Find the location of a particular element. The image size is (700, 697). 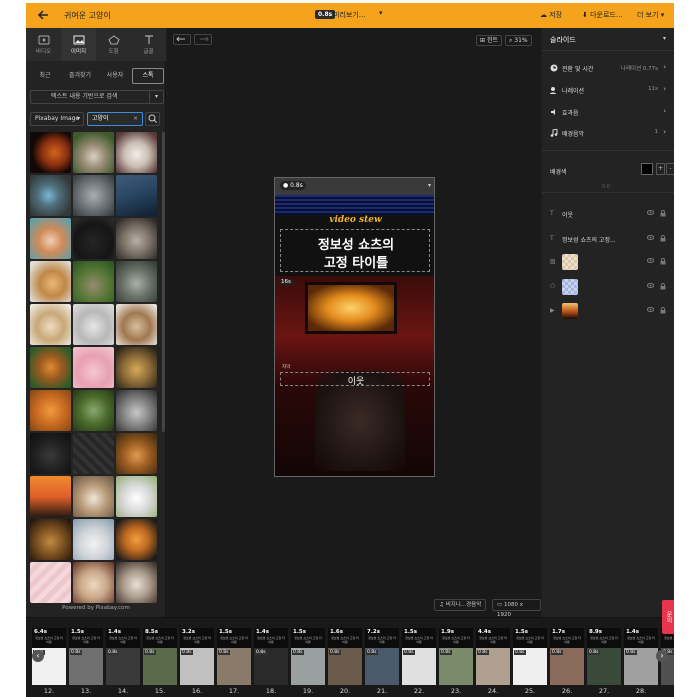

layer-item: ▨ is located at coordinates (608, 263).